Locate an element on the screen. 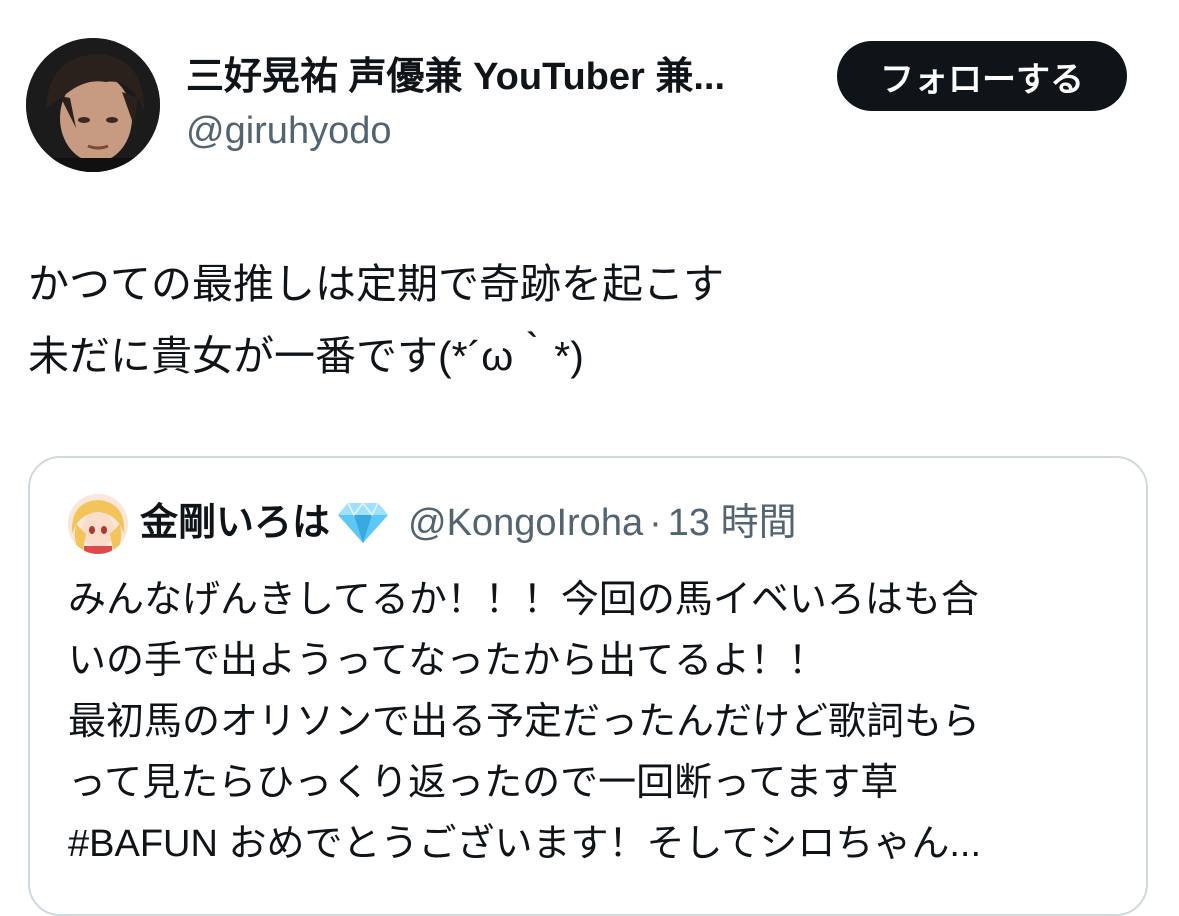  author-avatar-image is located at coordinates (93, 105).